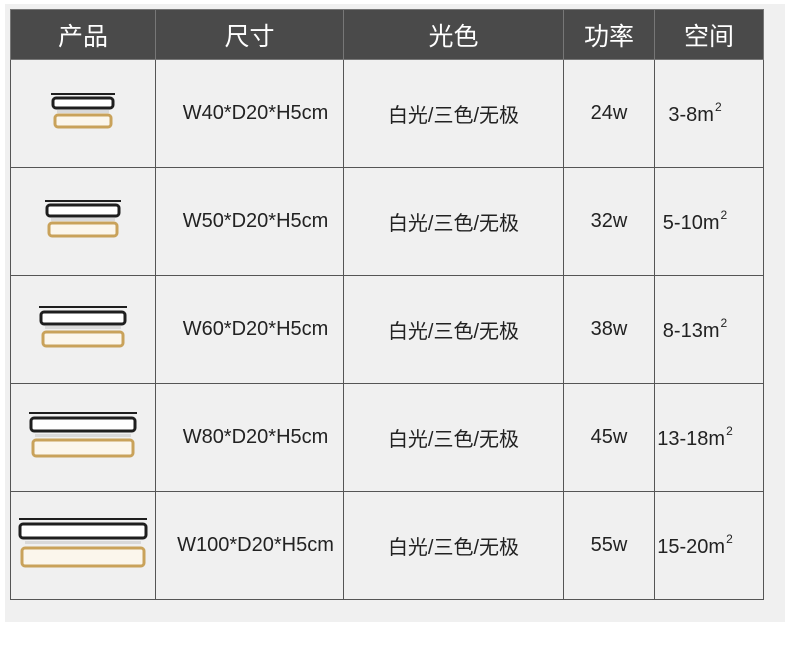 The width and height of the screenshot is (790, 668). I want to click on space-cell: 5-10m2, so click(709, 221).